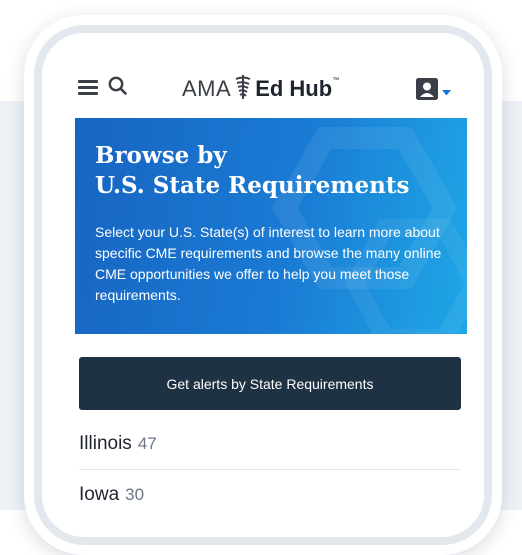 The height and width of the screenshot is (555, 522). Describe the element at coordinates (118, 89) in the screenshot. I see `search-icon` at that location.